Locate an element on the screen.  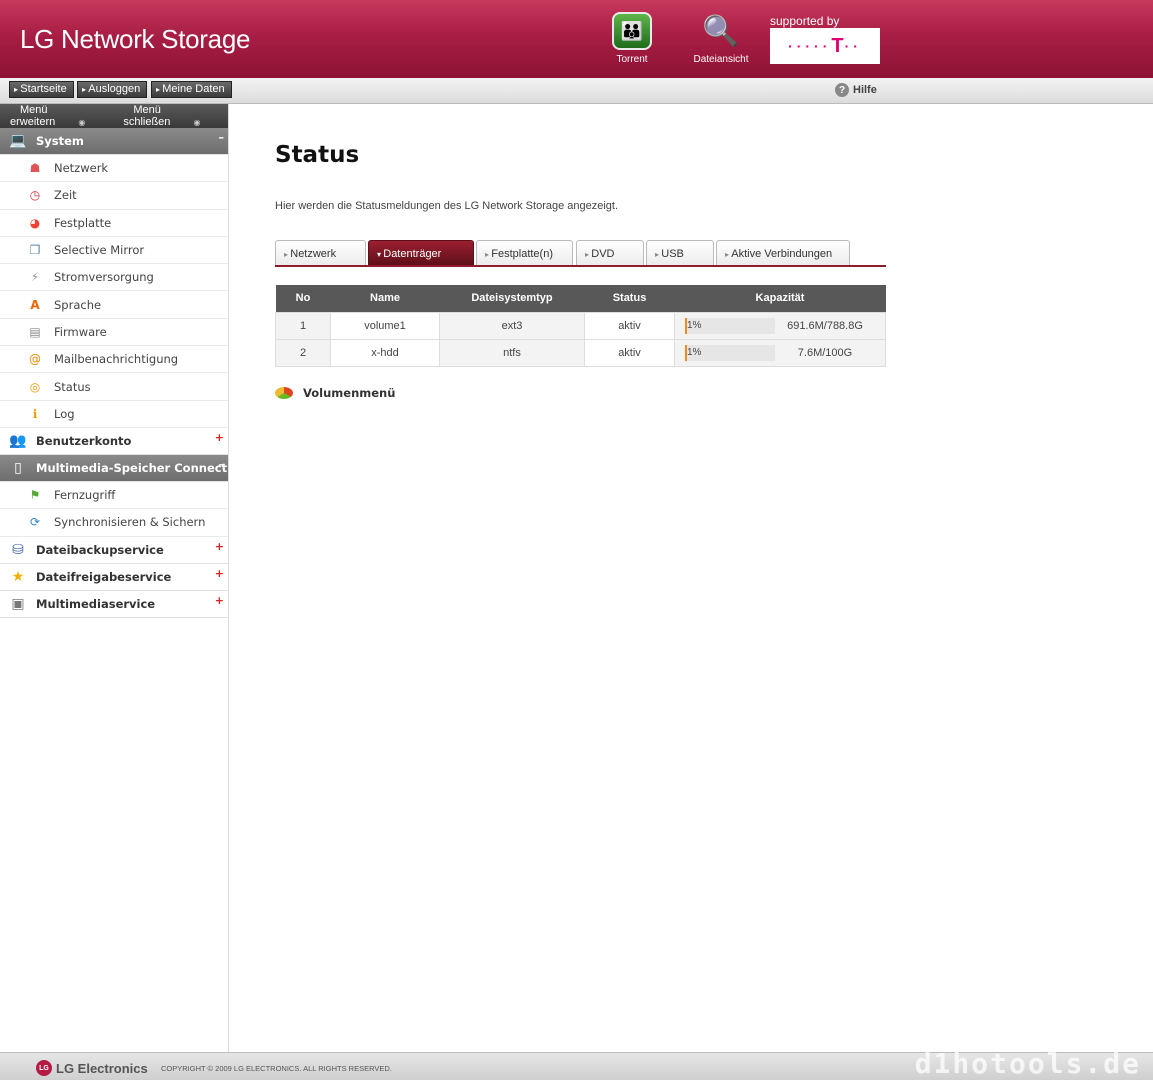
col-no: No is located at coordinates (303, 298).